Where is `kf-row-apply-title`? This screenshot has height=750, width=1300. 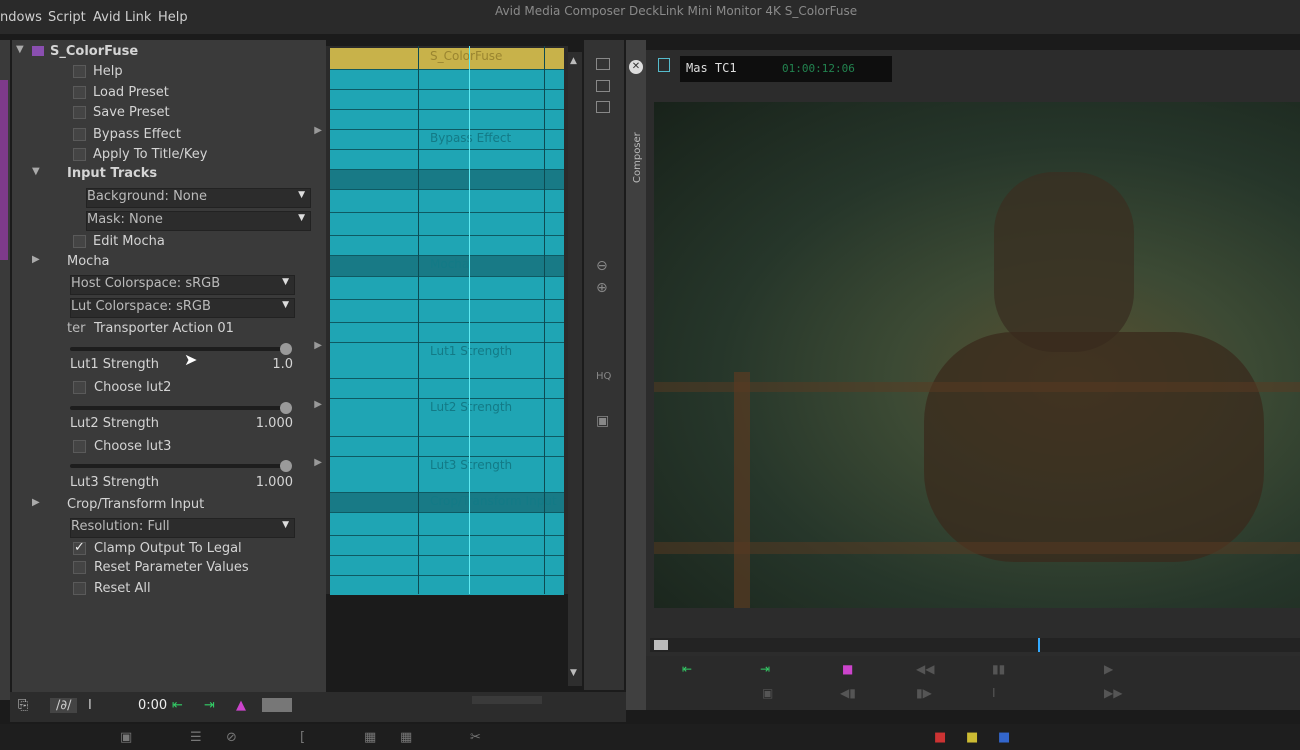 kf-row-apply-title is located at coordinates (447, 159).